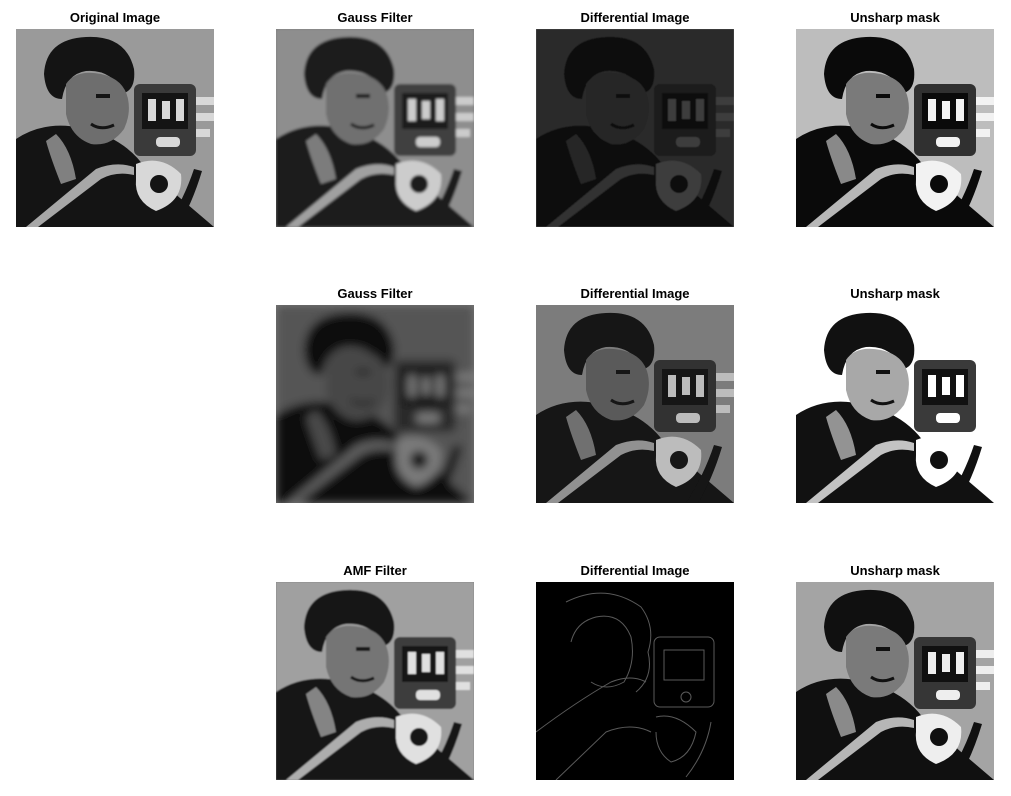 The width and height of the screenshot is (1011, 796). Describe the element at coordinates (895, 17) in the screenshot. I see `panel-title-unsharp-mask-1: Unsharp mask` at that location.